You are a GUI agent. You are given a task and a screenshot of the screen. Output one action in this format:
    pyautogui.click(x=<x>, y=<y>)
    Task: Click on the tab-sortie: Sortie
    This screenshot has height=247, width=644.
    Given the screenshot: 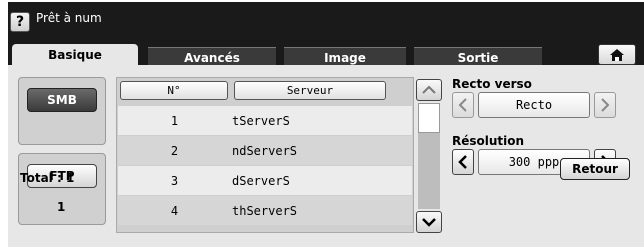 What is the action you would take?
    pyautogui.click(x=478, y=57)
    